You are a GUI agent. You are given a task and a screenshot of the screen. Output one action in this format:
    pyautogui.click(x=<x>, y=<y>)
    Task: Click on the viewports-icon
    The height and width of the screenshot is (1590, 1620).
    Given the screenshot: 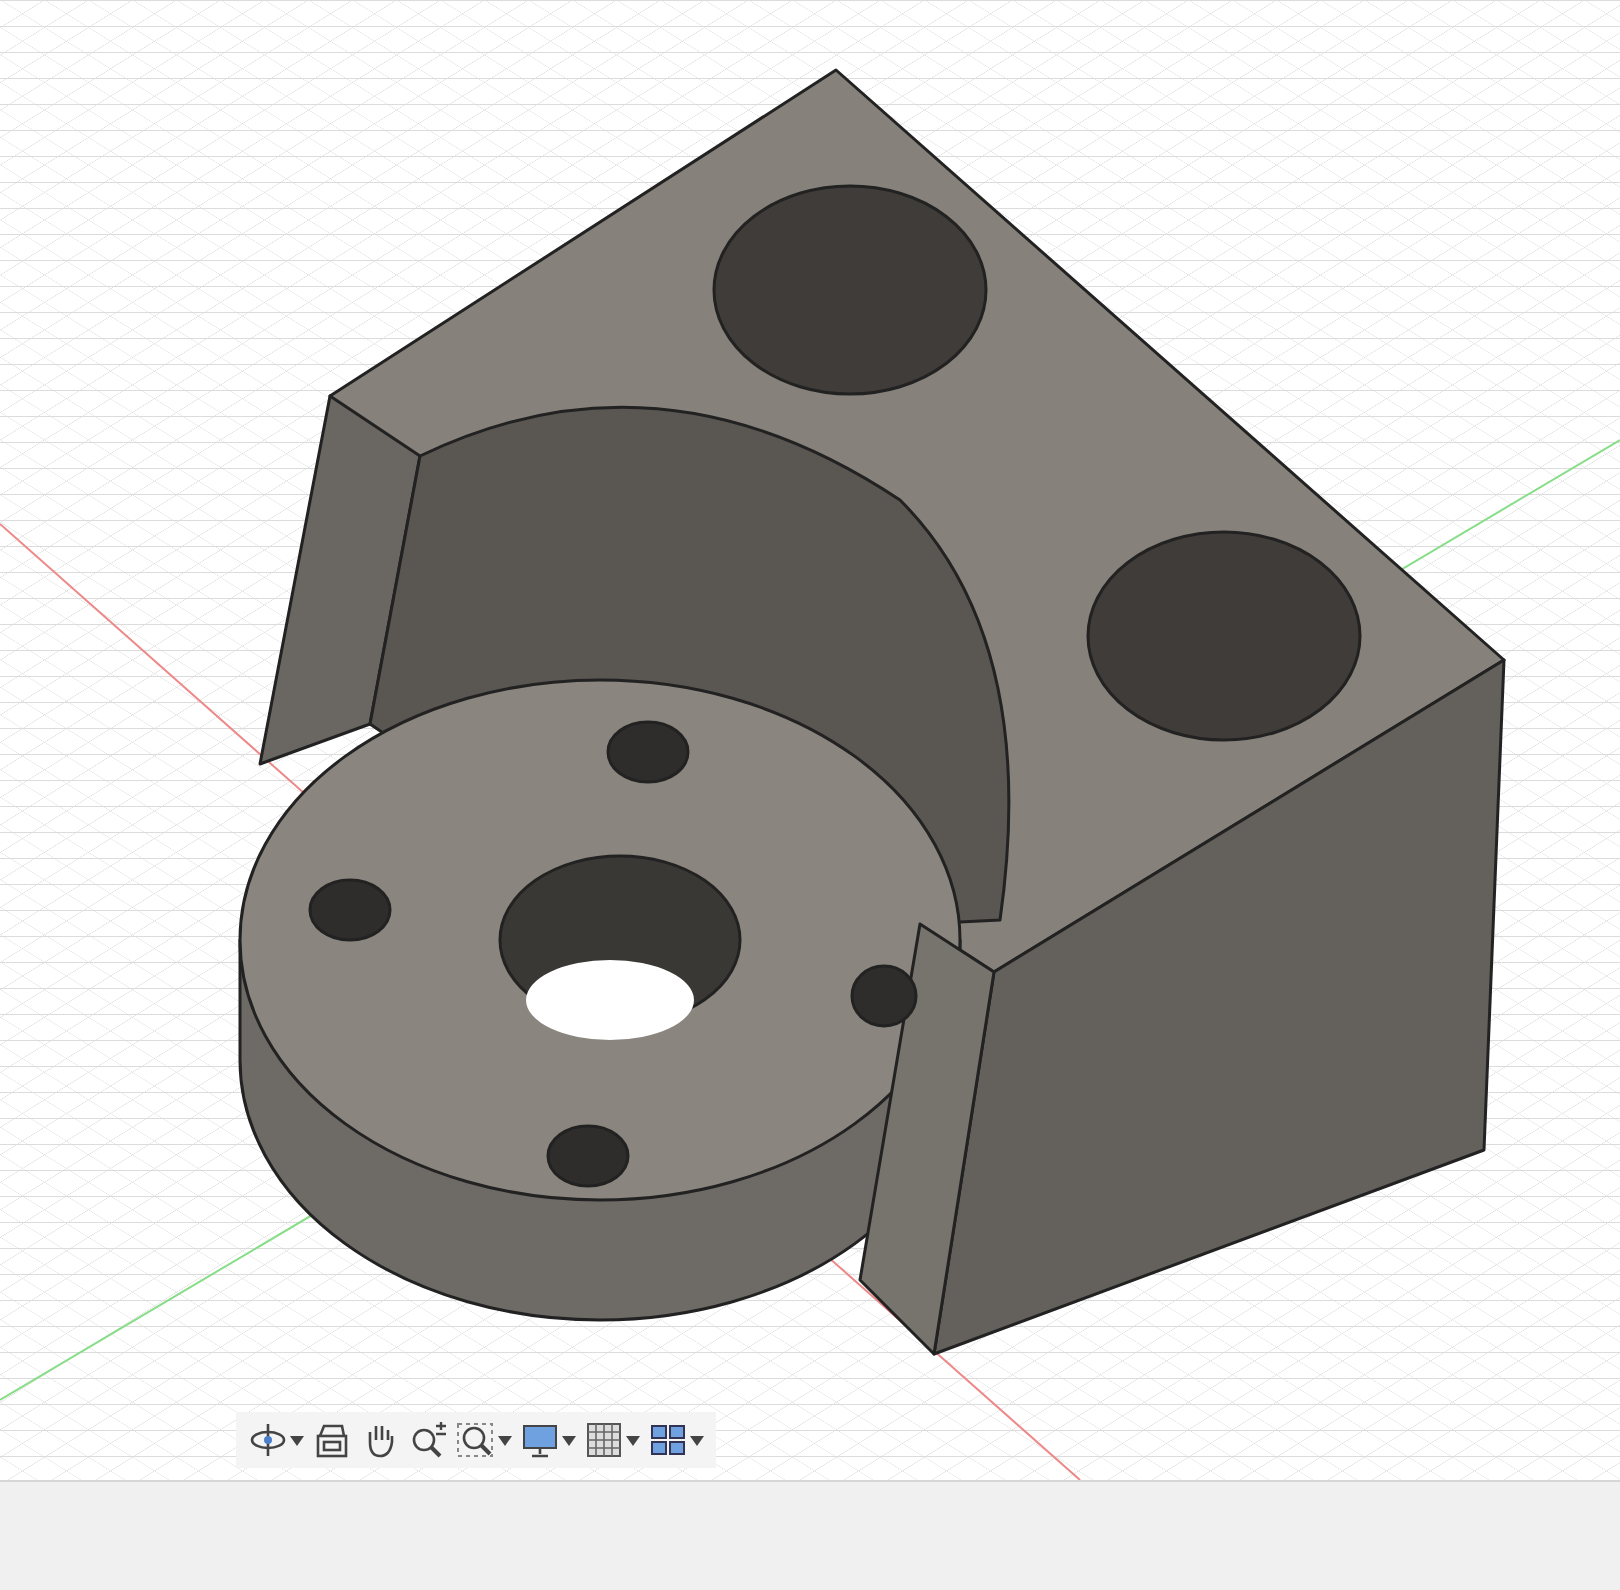 What is the action you would take?
    pyautogui.click(x=668, y=1440)
    